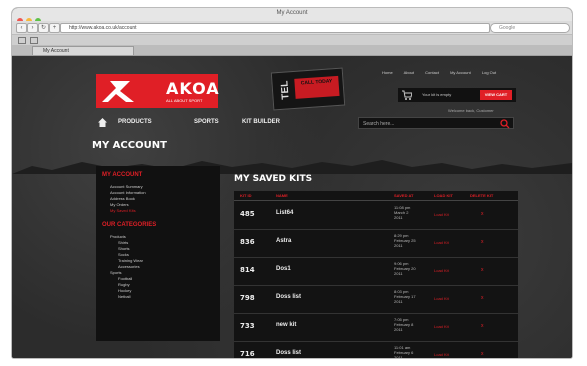 This screenshot has width=587, height=366. What do you see at coordinates (247, 326) in the screenshot?
I see `kit-id: 733` at bounding box center [247, 326].